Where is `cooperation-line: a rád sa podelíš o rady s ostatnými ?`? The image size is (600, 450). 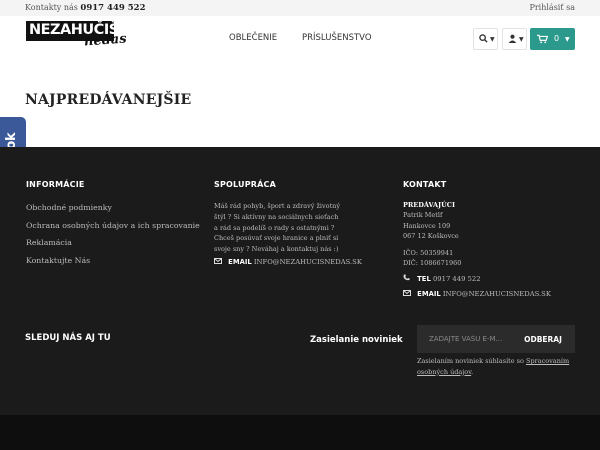 cooperation-line: a rád sa podelíš o rady s ostatnými ? is located at coordinates (274, 227).